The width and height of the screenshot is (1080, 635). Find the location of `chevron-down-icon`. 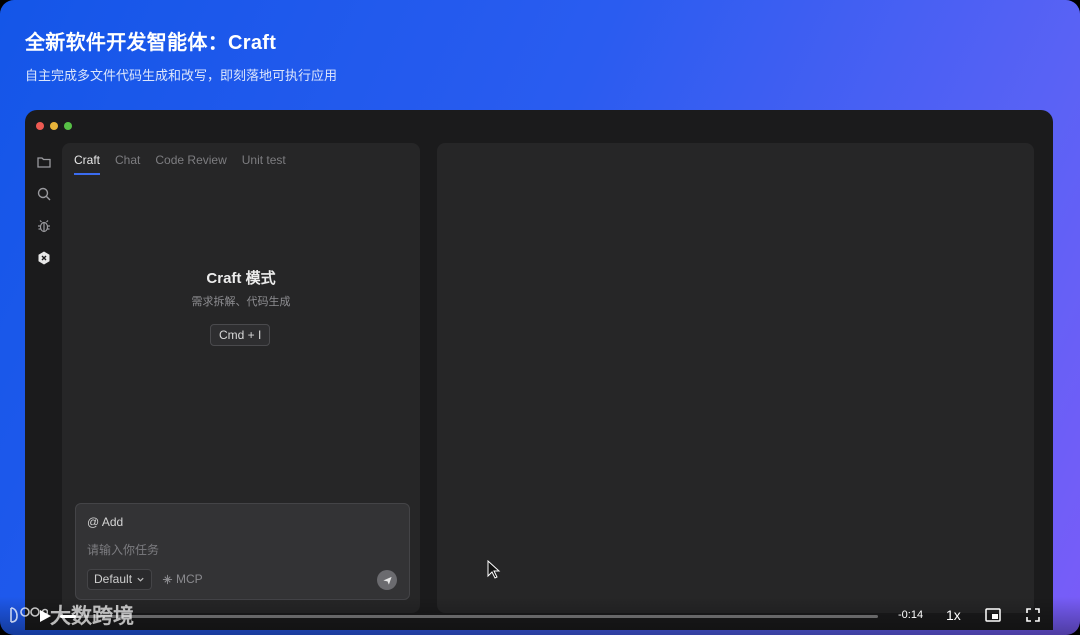

chevron-down-icon is located at coordinates (140, 579).